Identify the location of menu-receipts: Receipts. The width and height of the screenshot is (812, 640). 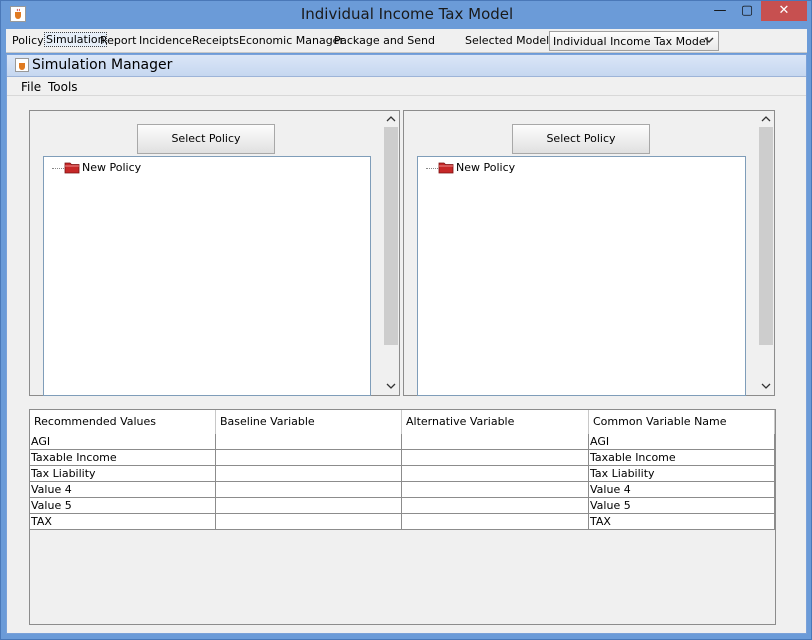
(215, 40).